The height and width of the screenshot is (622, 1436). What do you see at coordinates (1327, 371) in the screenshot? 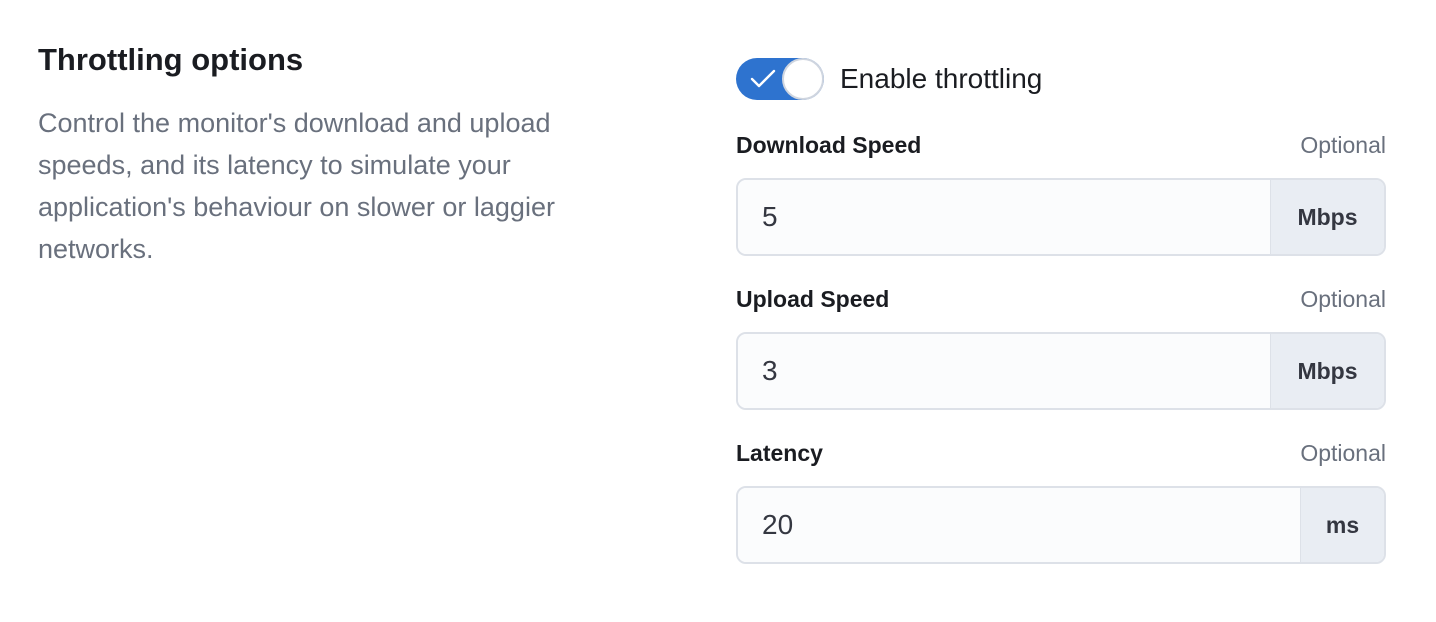
I see `upload-speed-unit: Mbps` at bounding box center [1327, 371].